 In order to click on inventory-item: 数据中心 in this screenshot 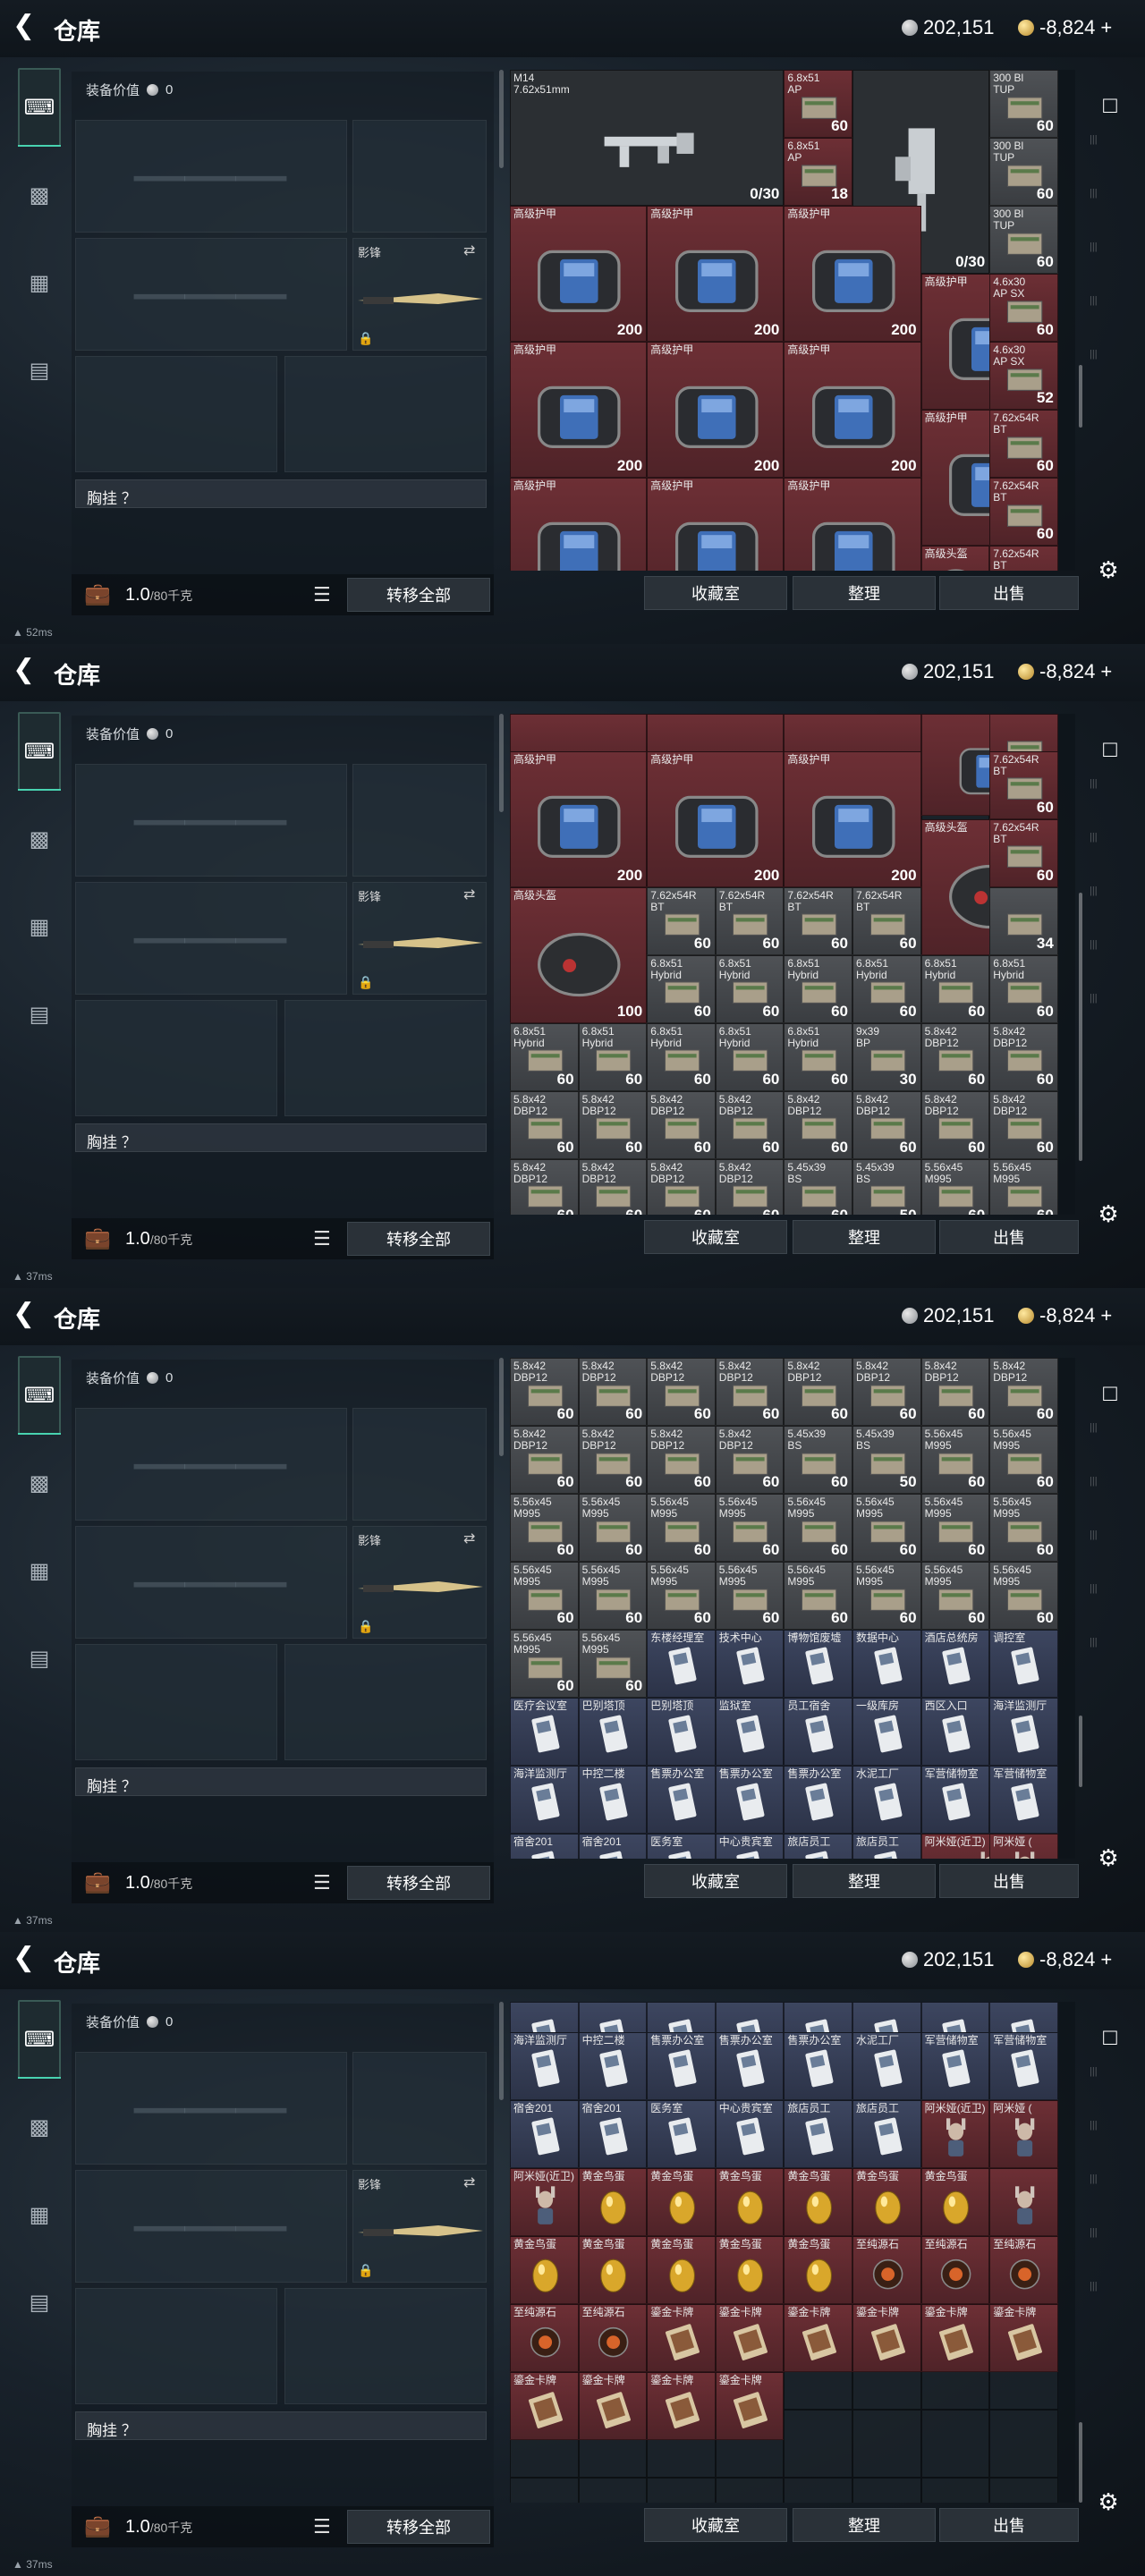, I will do `click(886, 1664)`.